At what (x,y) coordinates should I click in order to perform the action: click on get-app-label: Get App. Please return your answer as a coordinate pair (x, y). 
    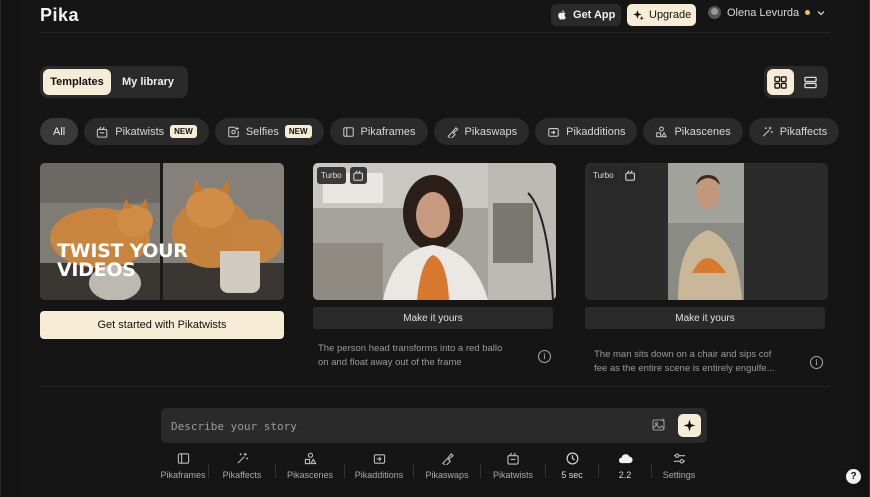
    Looking at the image, I should click on (594, 15).